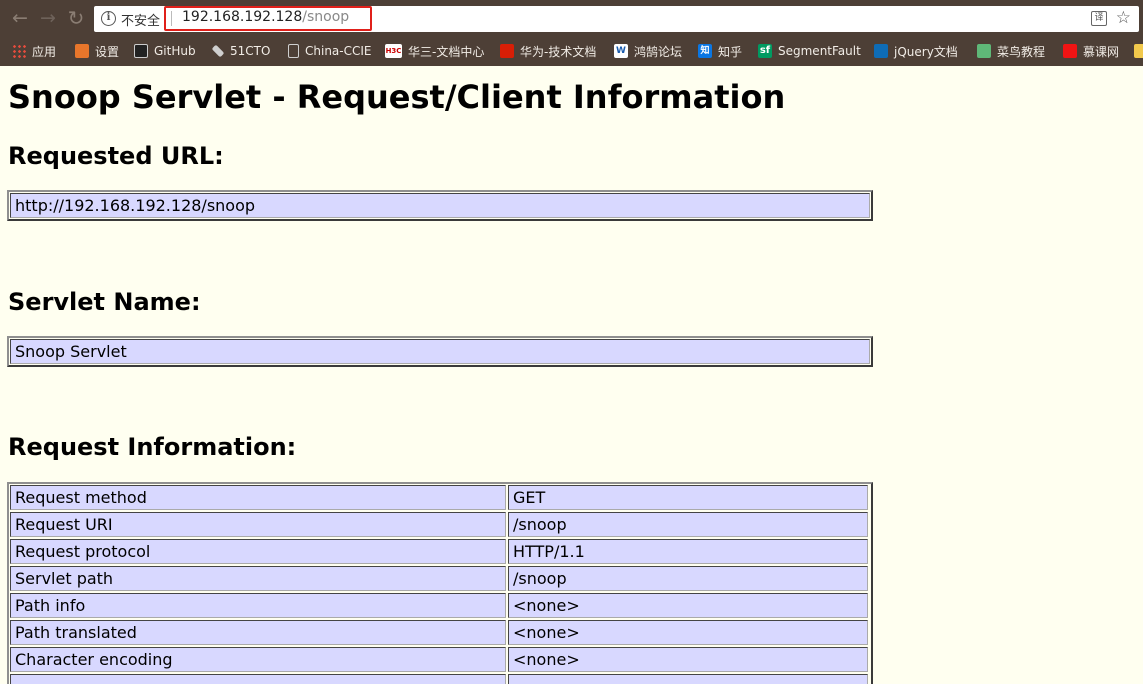 Image resolution: width=1143 pixels, height=684 pixels. I want to click on bookmark-folder-overflow, so click(1138, 51).